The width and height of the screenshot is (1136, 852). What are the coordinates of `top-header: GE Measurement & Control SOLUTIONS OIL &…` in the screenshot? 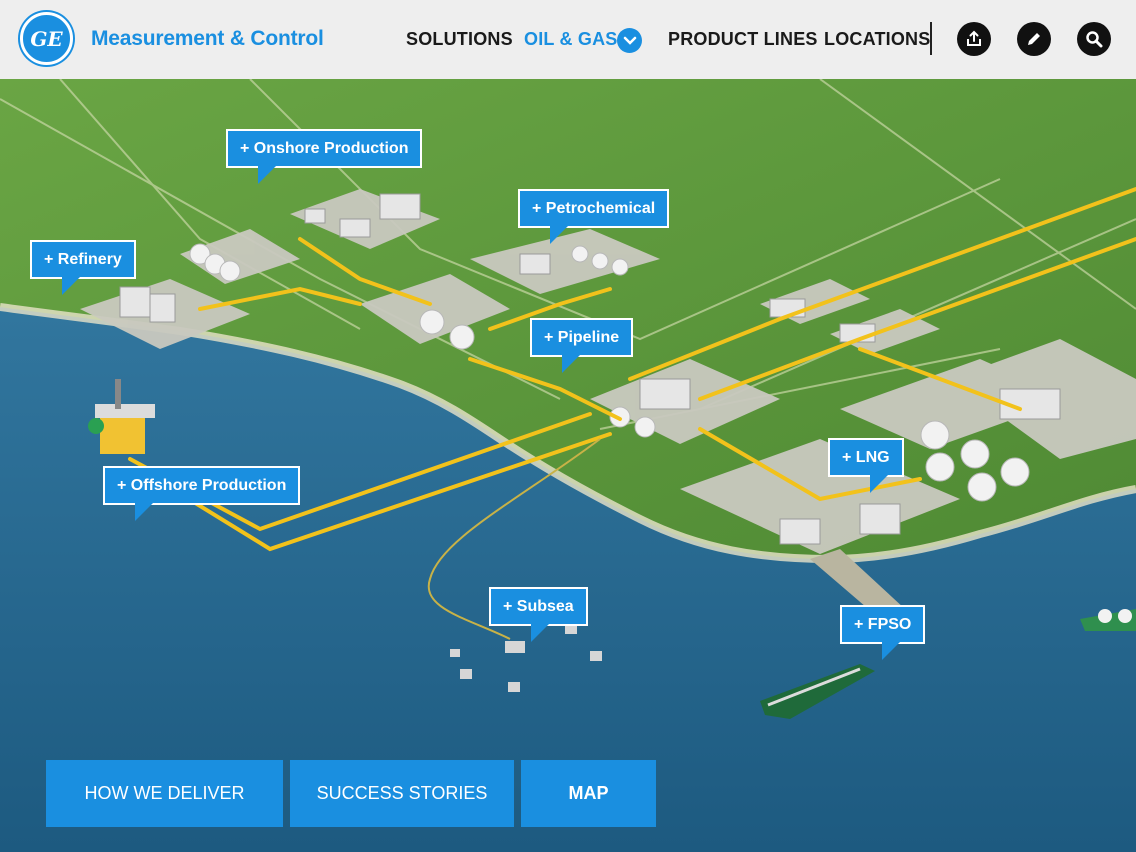 It's located at (568, 39).